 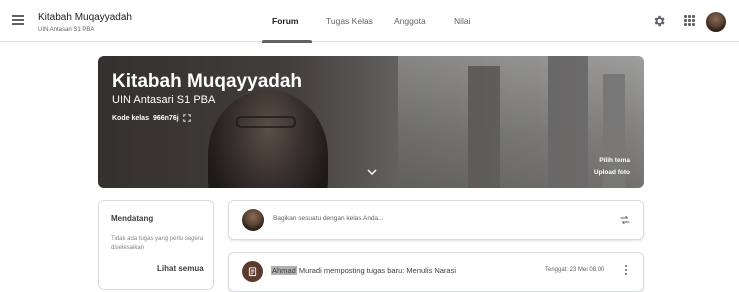 What do you see at coordinates (287, 21) in the screenshot?
I see `tab-forum: Forum` at bounding box center [287, 21].